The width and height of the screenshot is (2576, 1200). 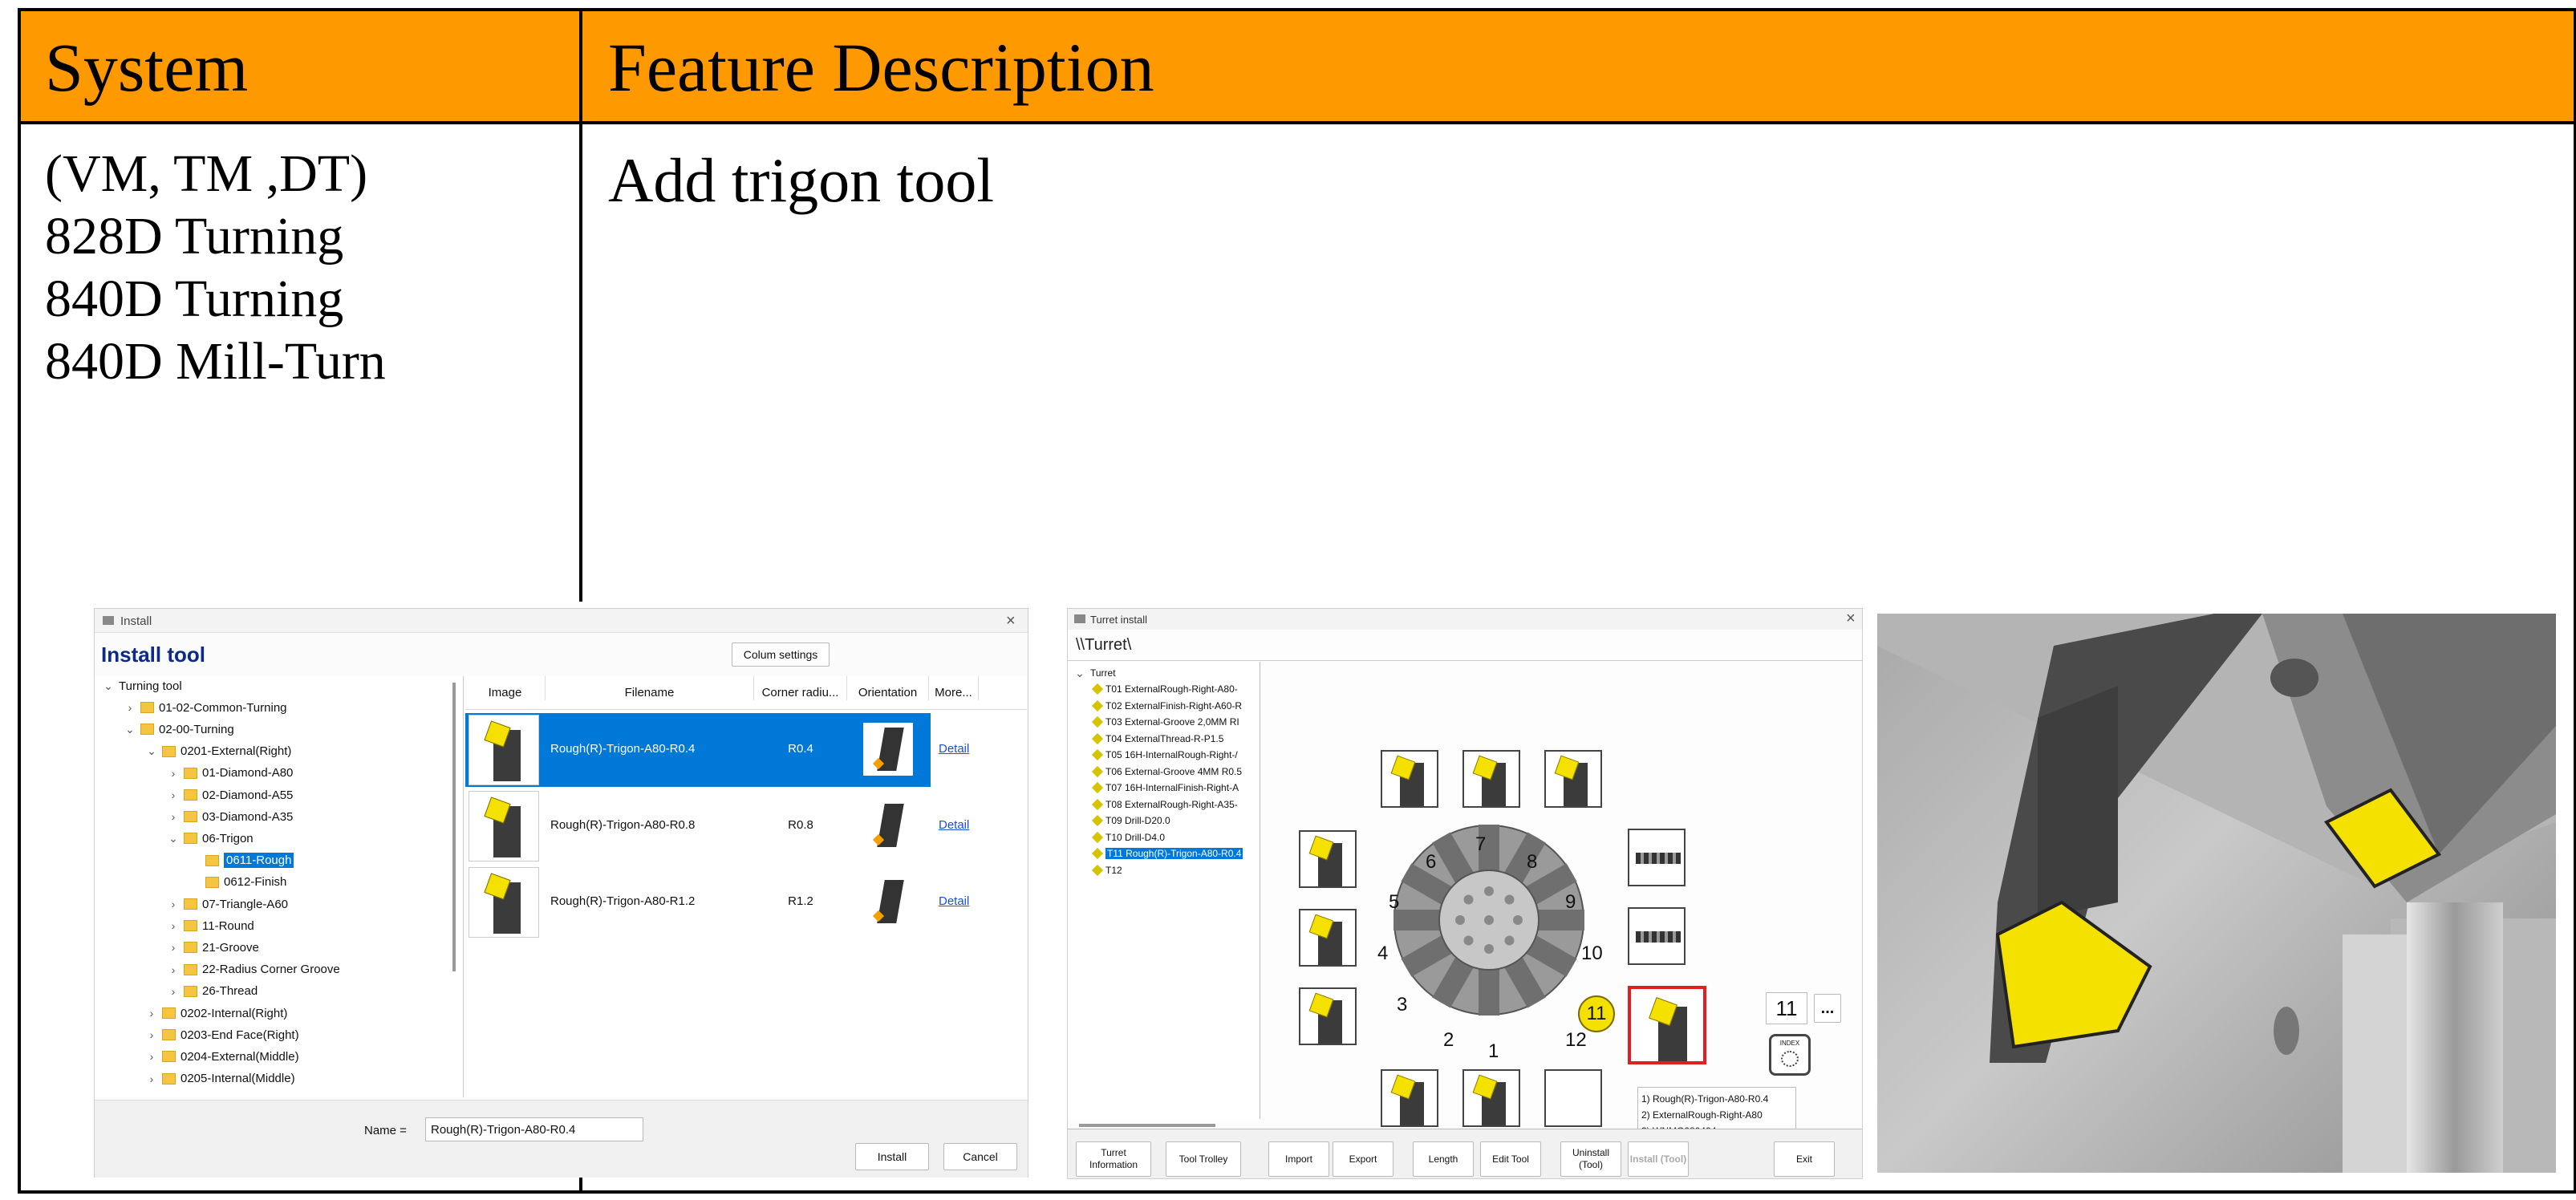 I want to click on table-row: Rough(R)-Trigon-A80-R0.8 R0.8, so click(x=698, y=826).